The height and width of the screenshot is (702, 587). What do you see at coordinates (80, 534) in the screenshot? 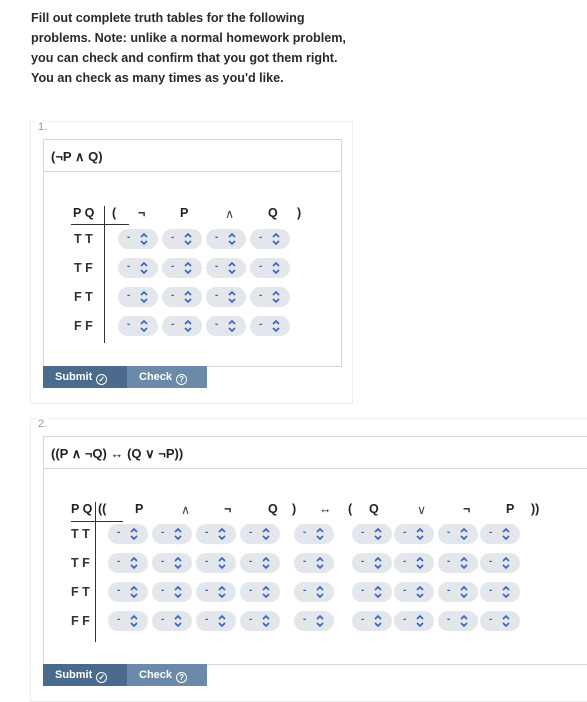
I see `row-values: T T` at bounding box center [80, 534].